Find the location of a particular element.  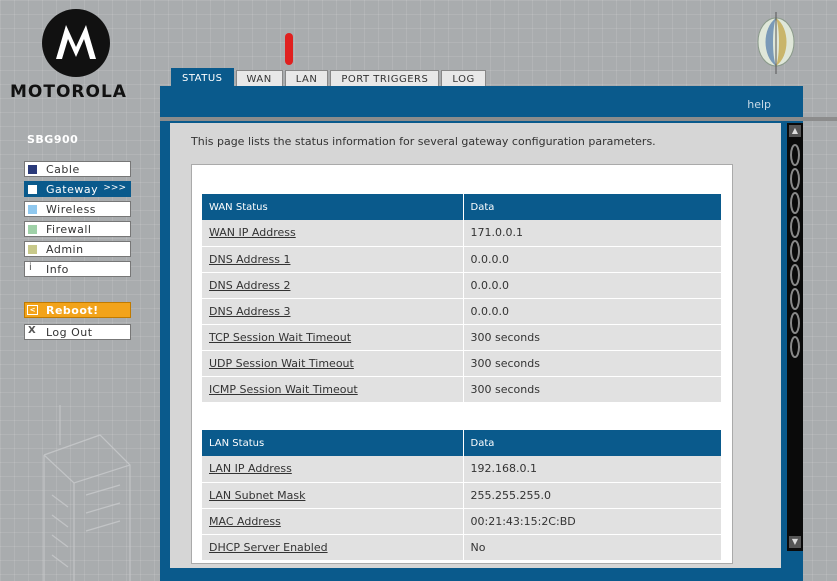

table-header-row: WAN Status Data is located at coordinates (462, 207).